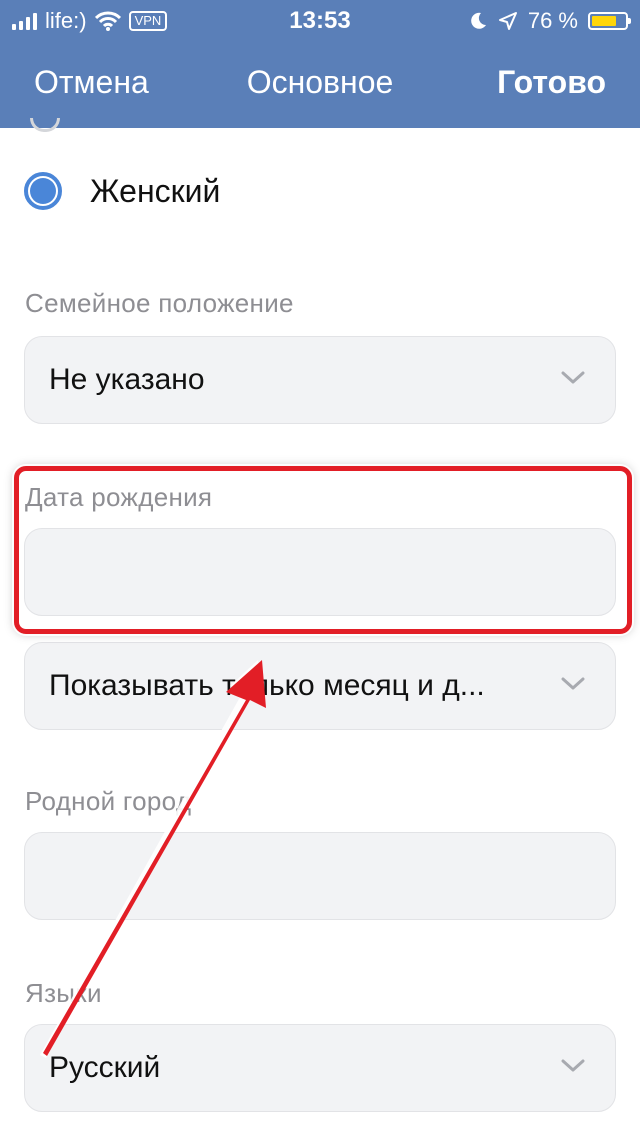 This screenshot has width=640, height=1136. Describe the element at coordinates (507, 21) in the screenshot. I see `location-arrow-icon` at that location.